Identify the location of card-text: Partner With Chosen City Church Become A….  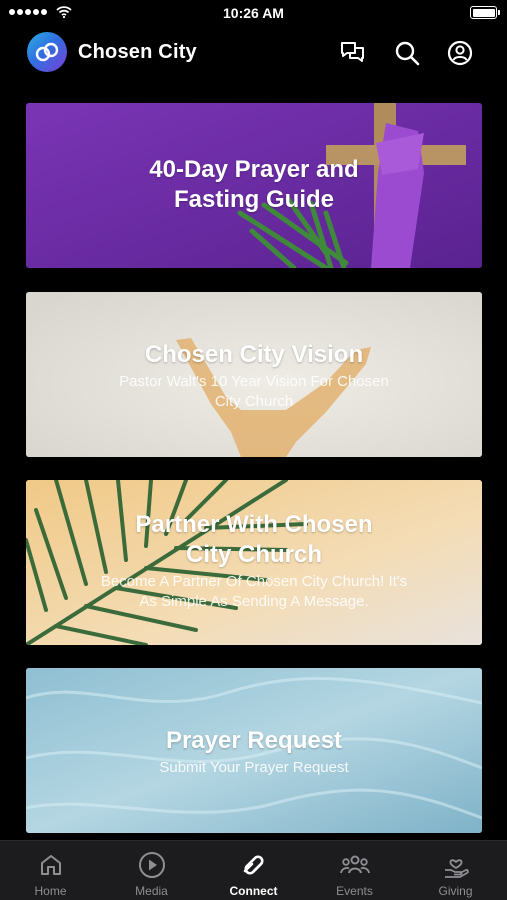
(254, 561).